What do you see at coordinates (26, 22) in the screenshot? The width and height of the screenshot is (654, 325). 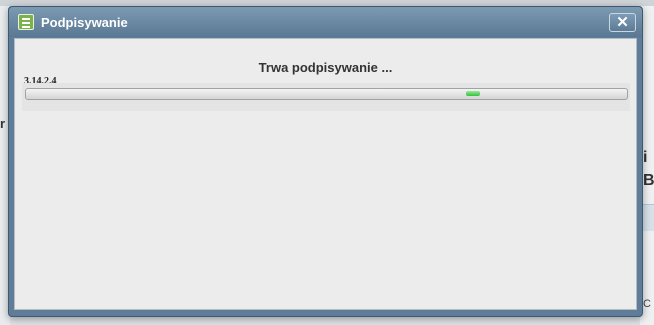 I see `signing-document-icon` at bounding box center [26, 22].